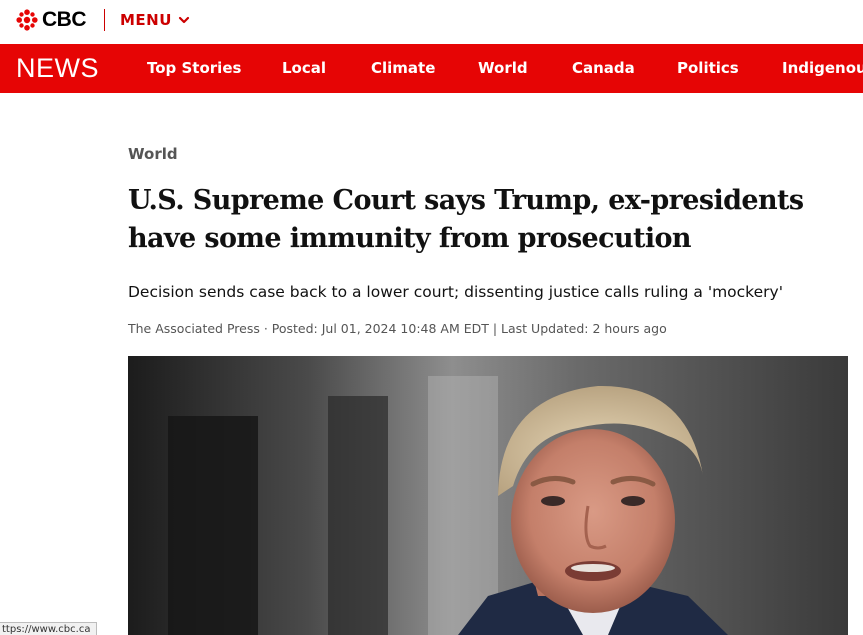 This screenshot has width=863, height=635. Describe the element at coordinates (153, 154) in the screenshot. I see `article-section-link: World` at that location.